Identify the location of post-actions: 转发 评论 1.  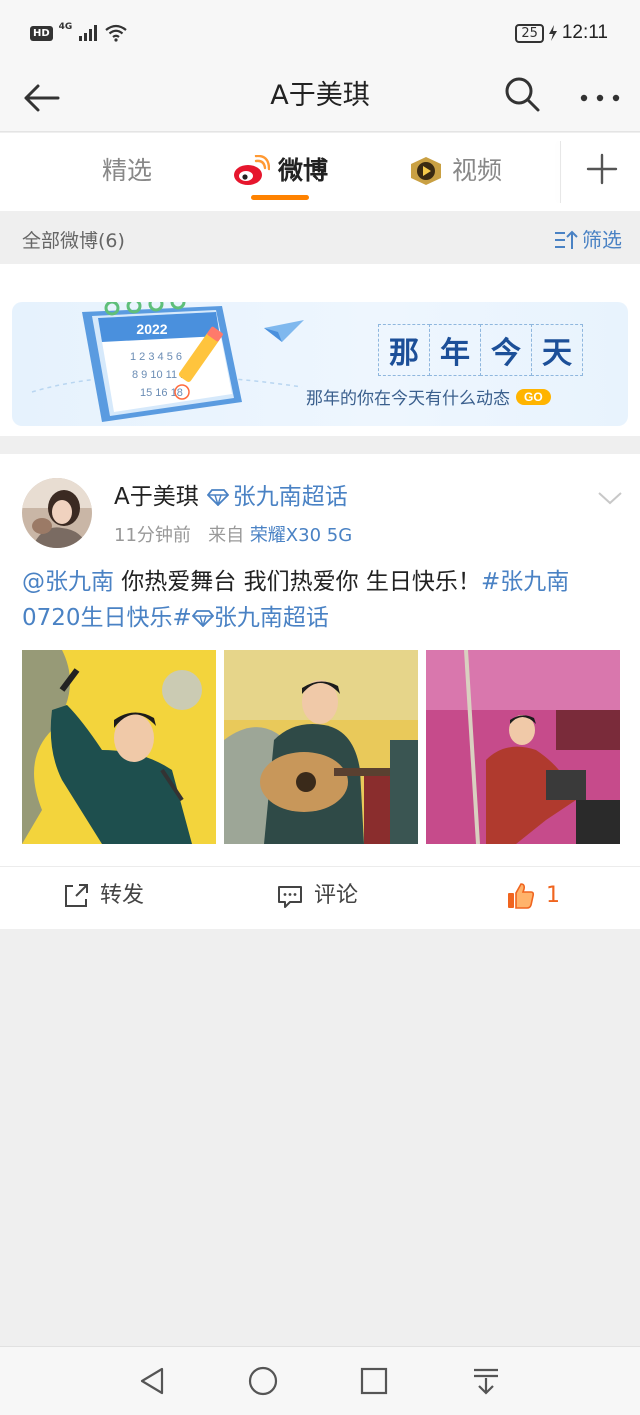
(320, 897).